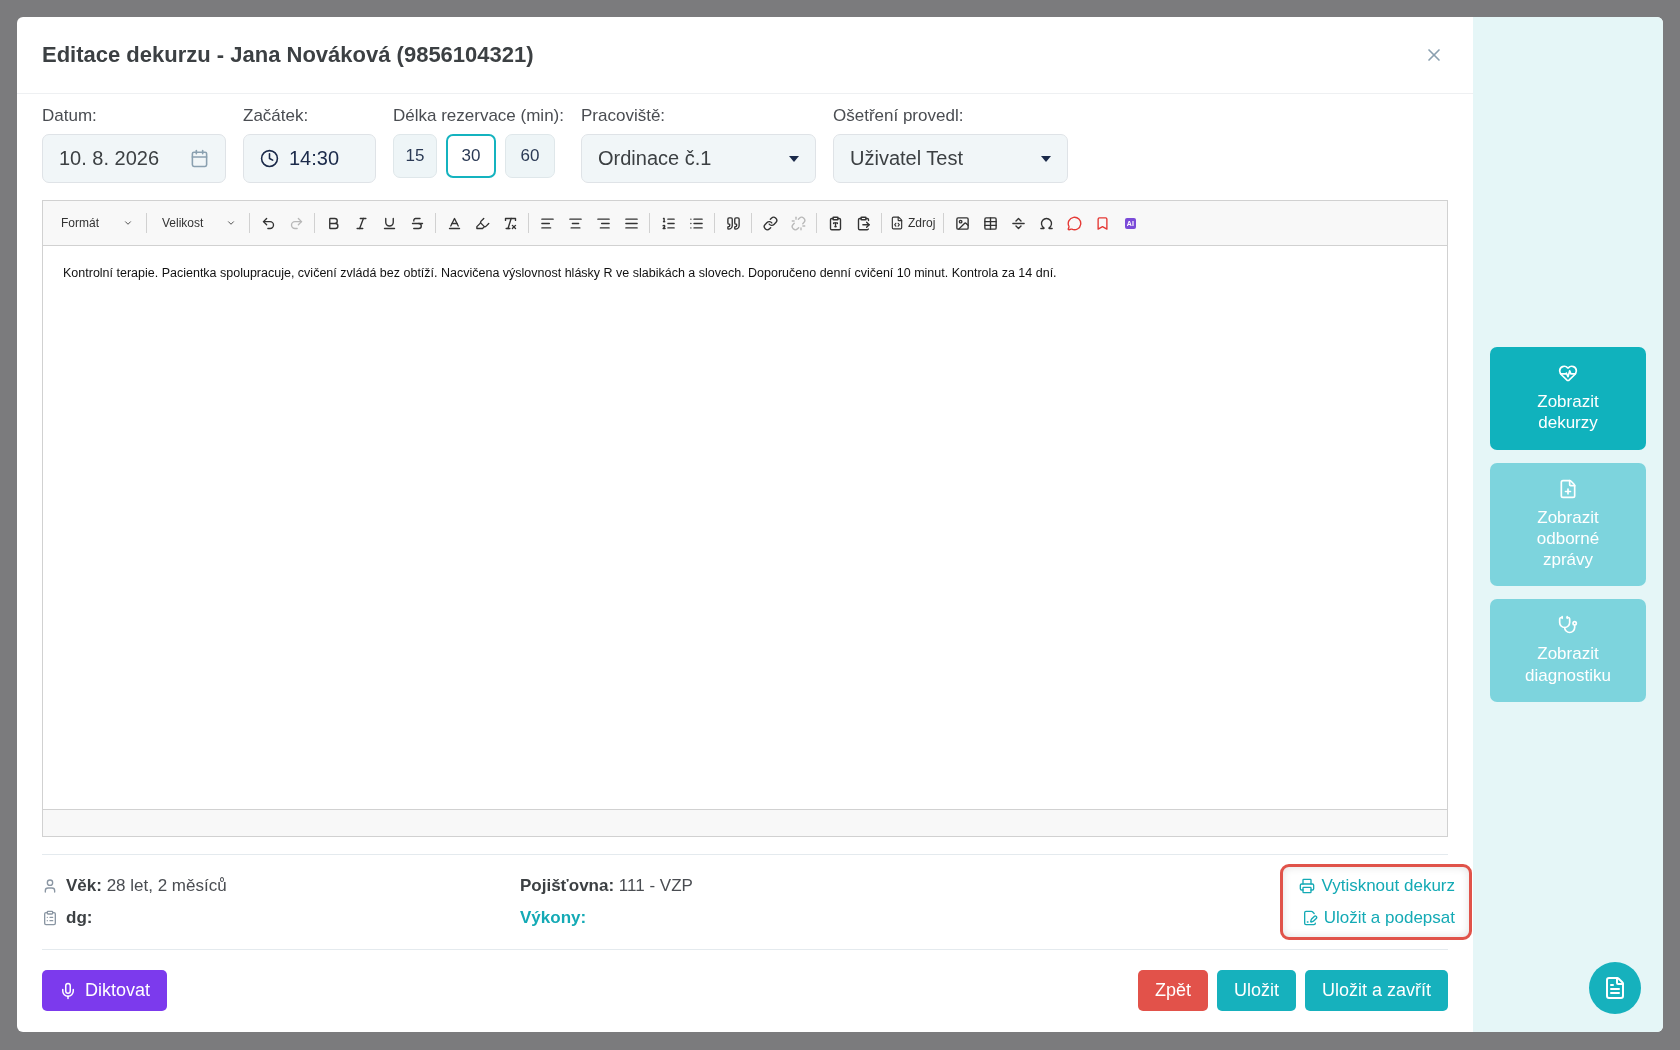  What do you see at coordinates (624, 116) in the screenshot?
I see `field-label: Pracoviště:` at bounding box center [624, 116].